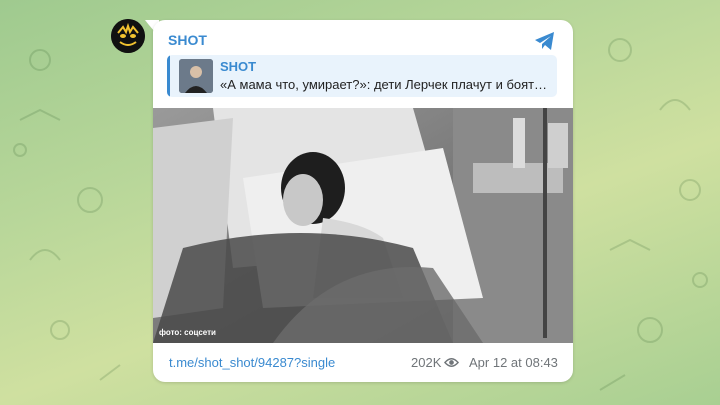 The image size is (720, 405). I want to click on channel-avatar, so click(128, 36).